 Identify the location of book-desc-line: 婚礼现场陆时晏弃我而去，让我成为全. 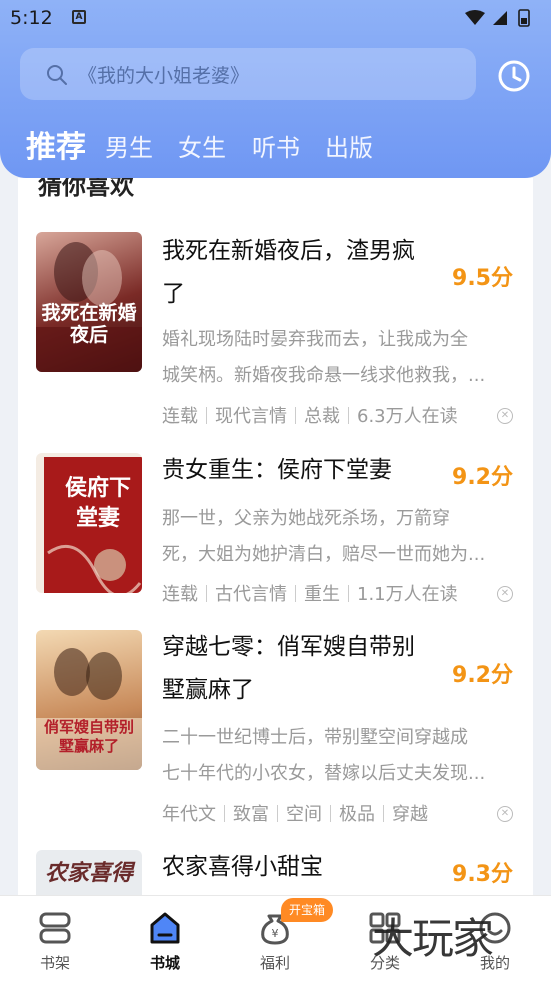
(315, 339).